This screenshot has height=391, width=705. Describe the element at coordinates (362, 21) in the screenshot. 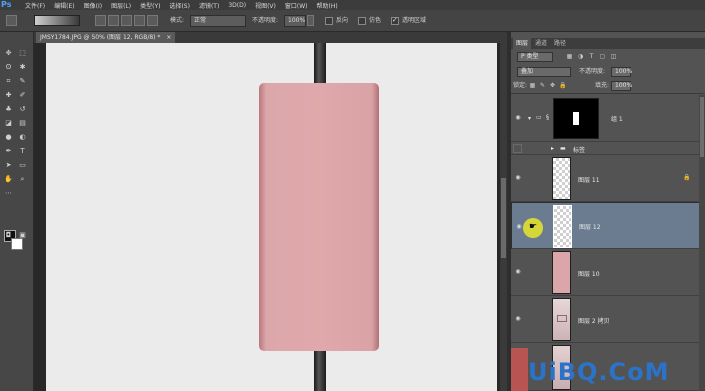

I see `dither-checkbox` at that location.